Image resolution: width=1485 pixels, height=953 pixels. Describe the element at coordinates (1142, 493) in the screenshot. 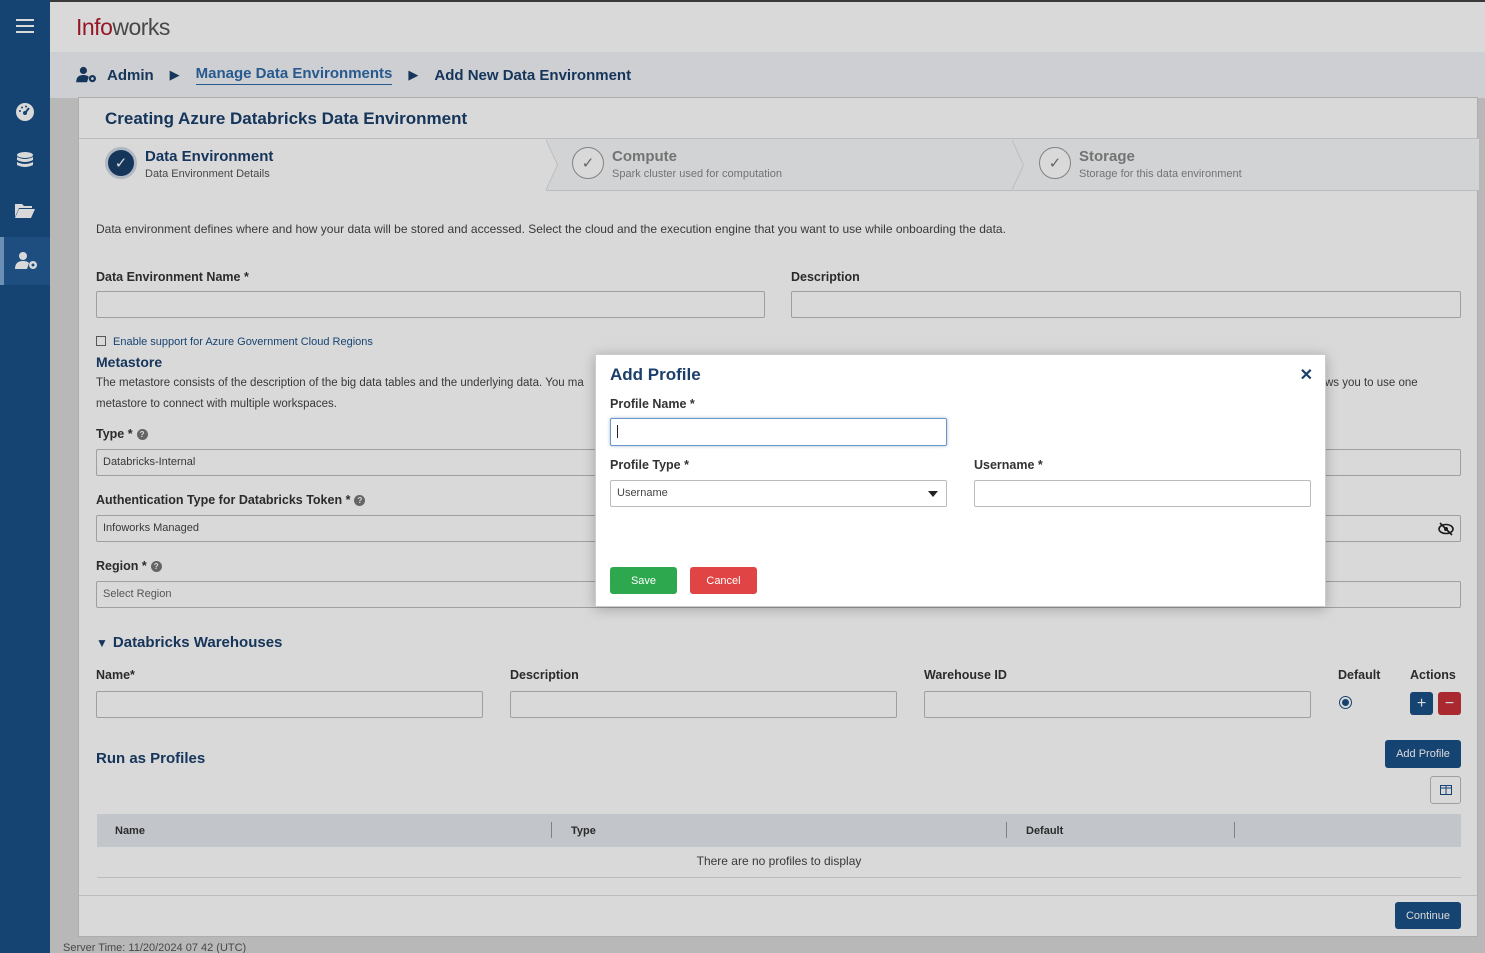

I see `username-input` at that location.